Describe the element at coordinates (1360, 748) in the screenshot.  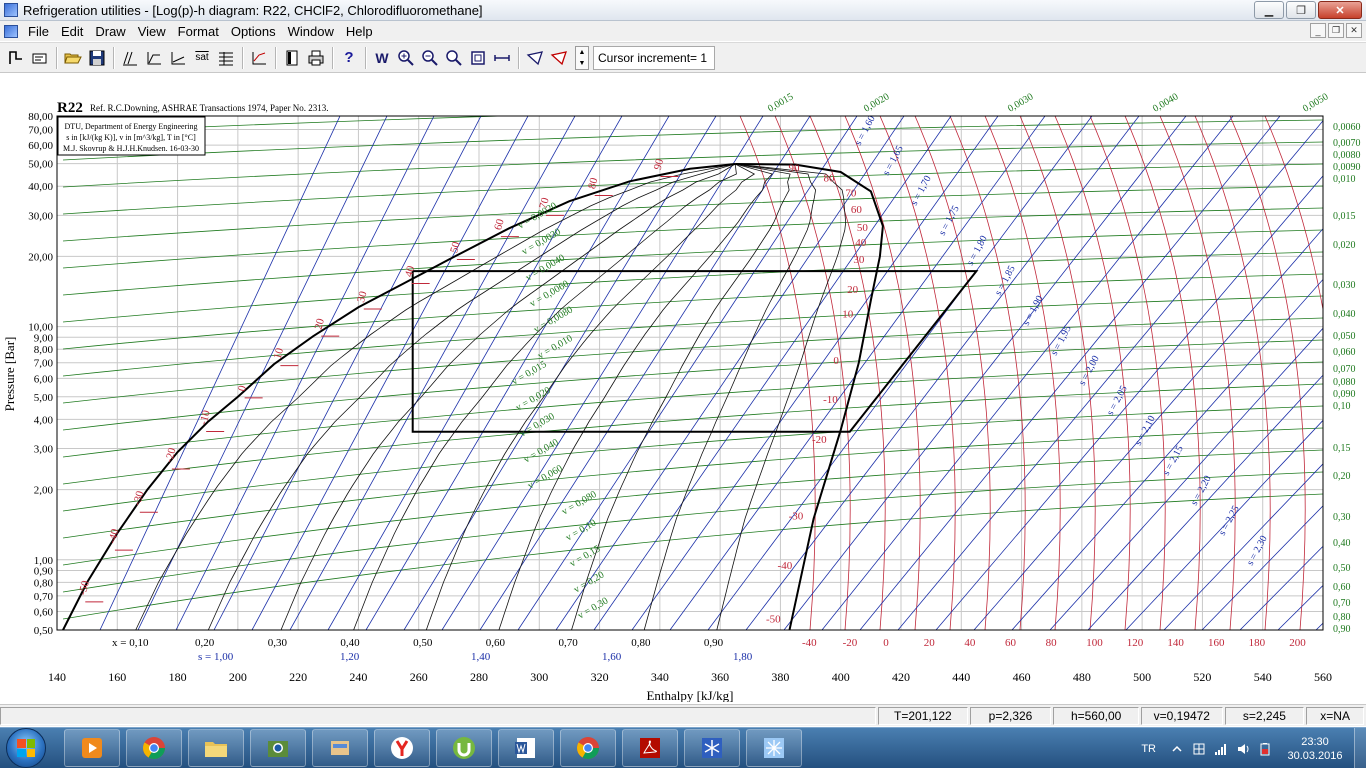
I see `show-desktop-button` at that location.